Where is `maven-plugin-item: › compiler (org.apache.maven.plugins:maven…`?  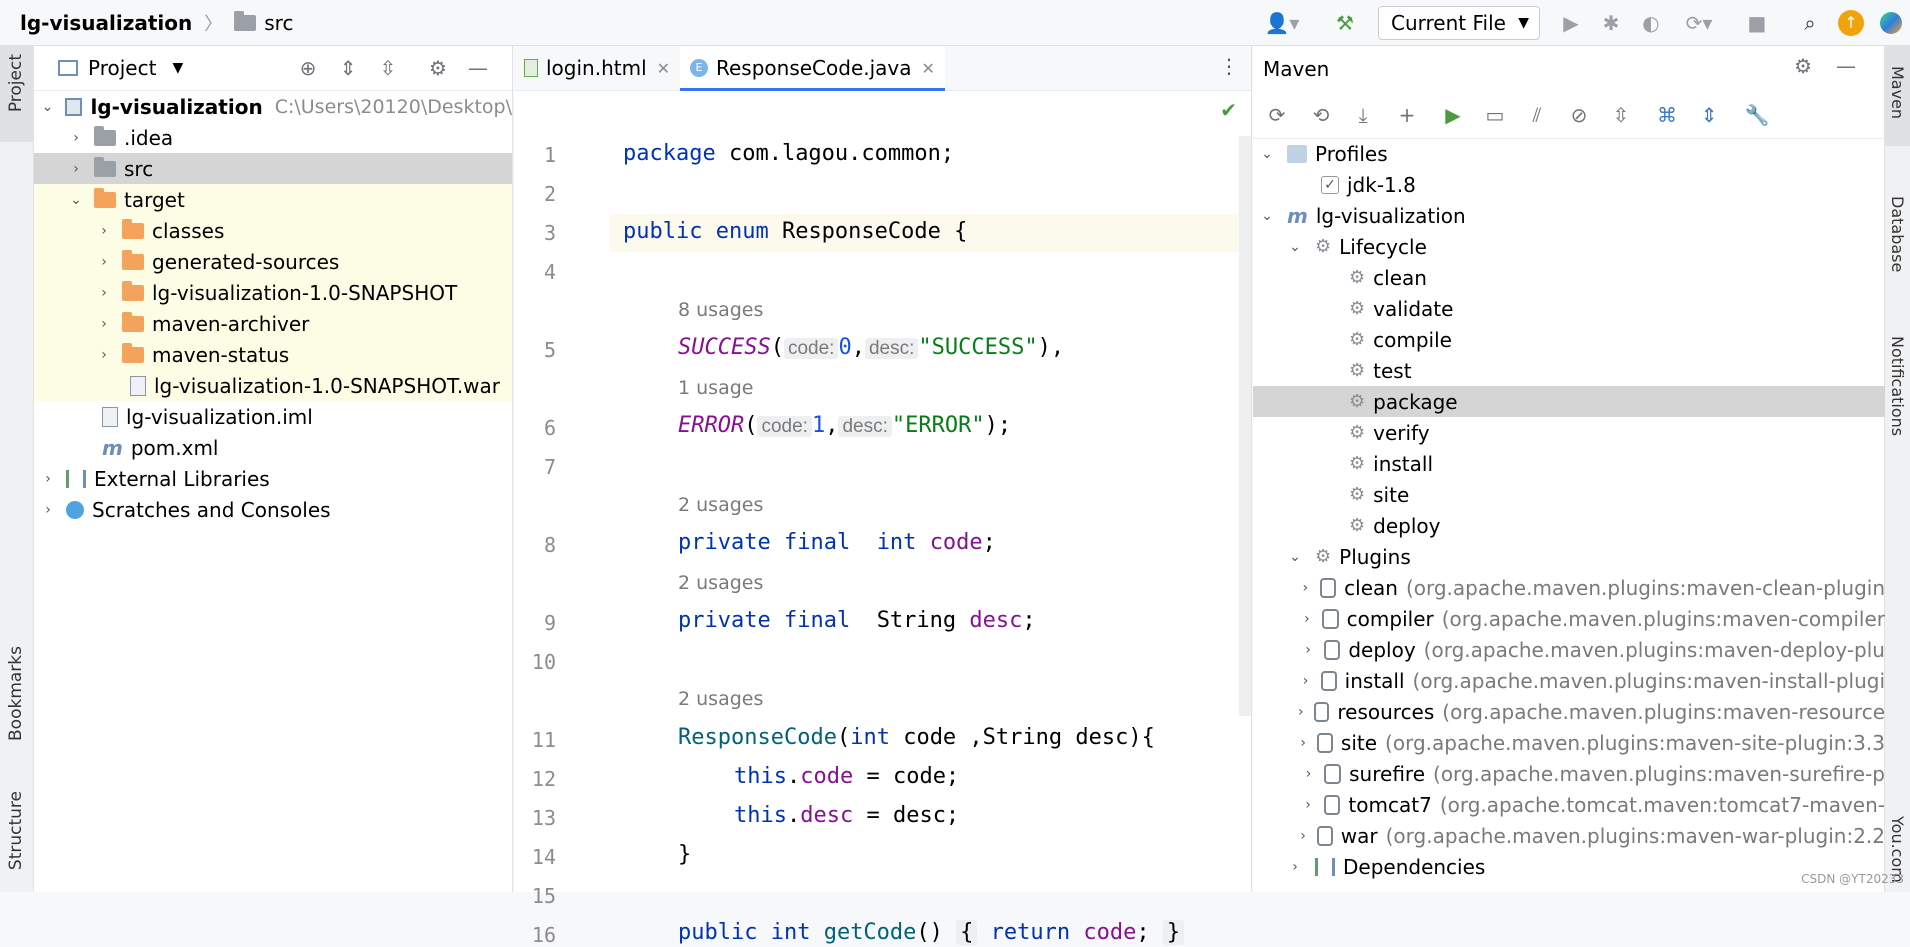 maven-plugin-item: › compiler (org.apache.maven.plugins:maven… is located at coordinates (1569, 618).